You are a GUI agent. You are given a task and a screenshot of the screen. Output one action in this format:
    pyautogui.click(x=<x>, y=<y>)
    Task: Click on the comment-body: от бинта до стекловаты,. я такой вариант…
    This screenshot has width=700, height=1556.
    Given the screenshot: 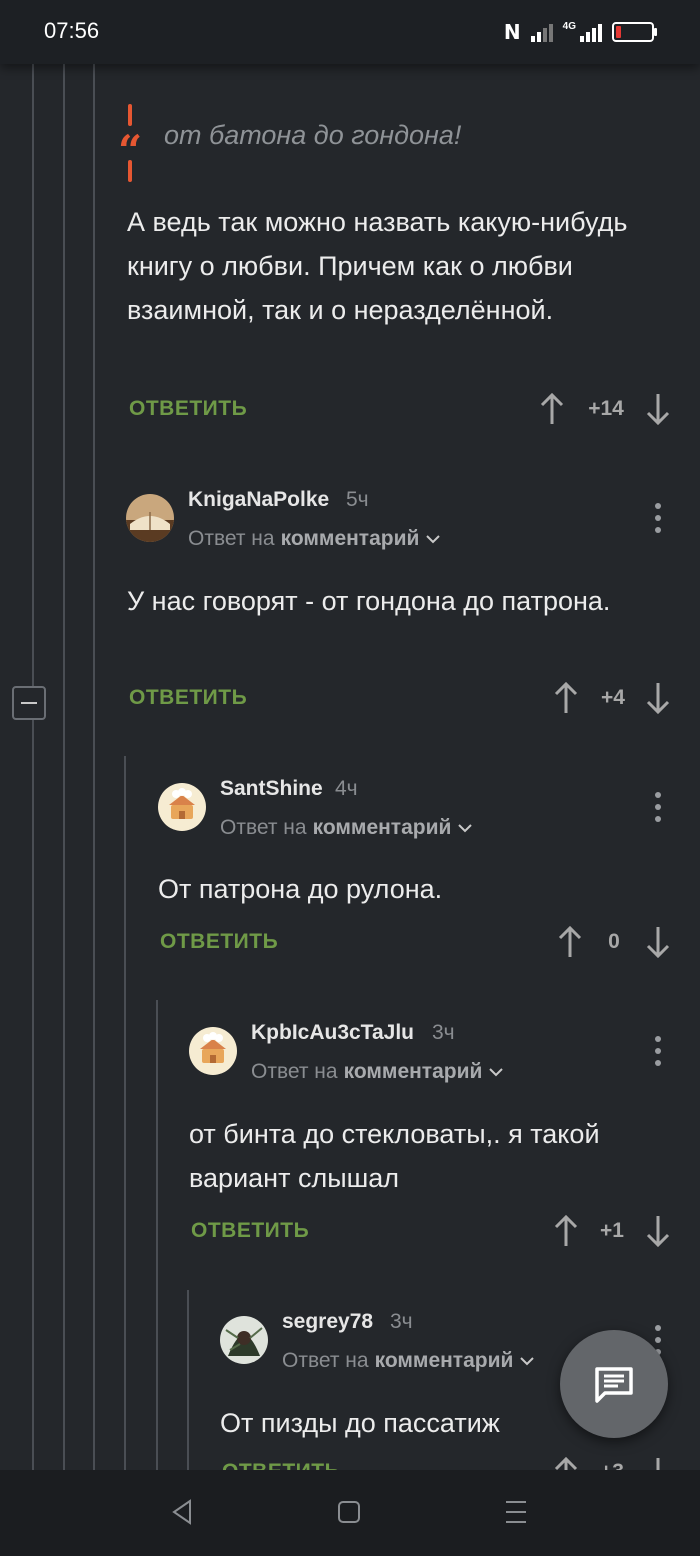 What is the action you would take?
    pyautogui.click(x=394, y=1156)
    